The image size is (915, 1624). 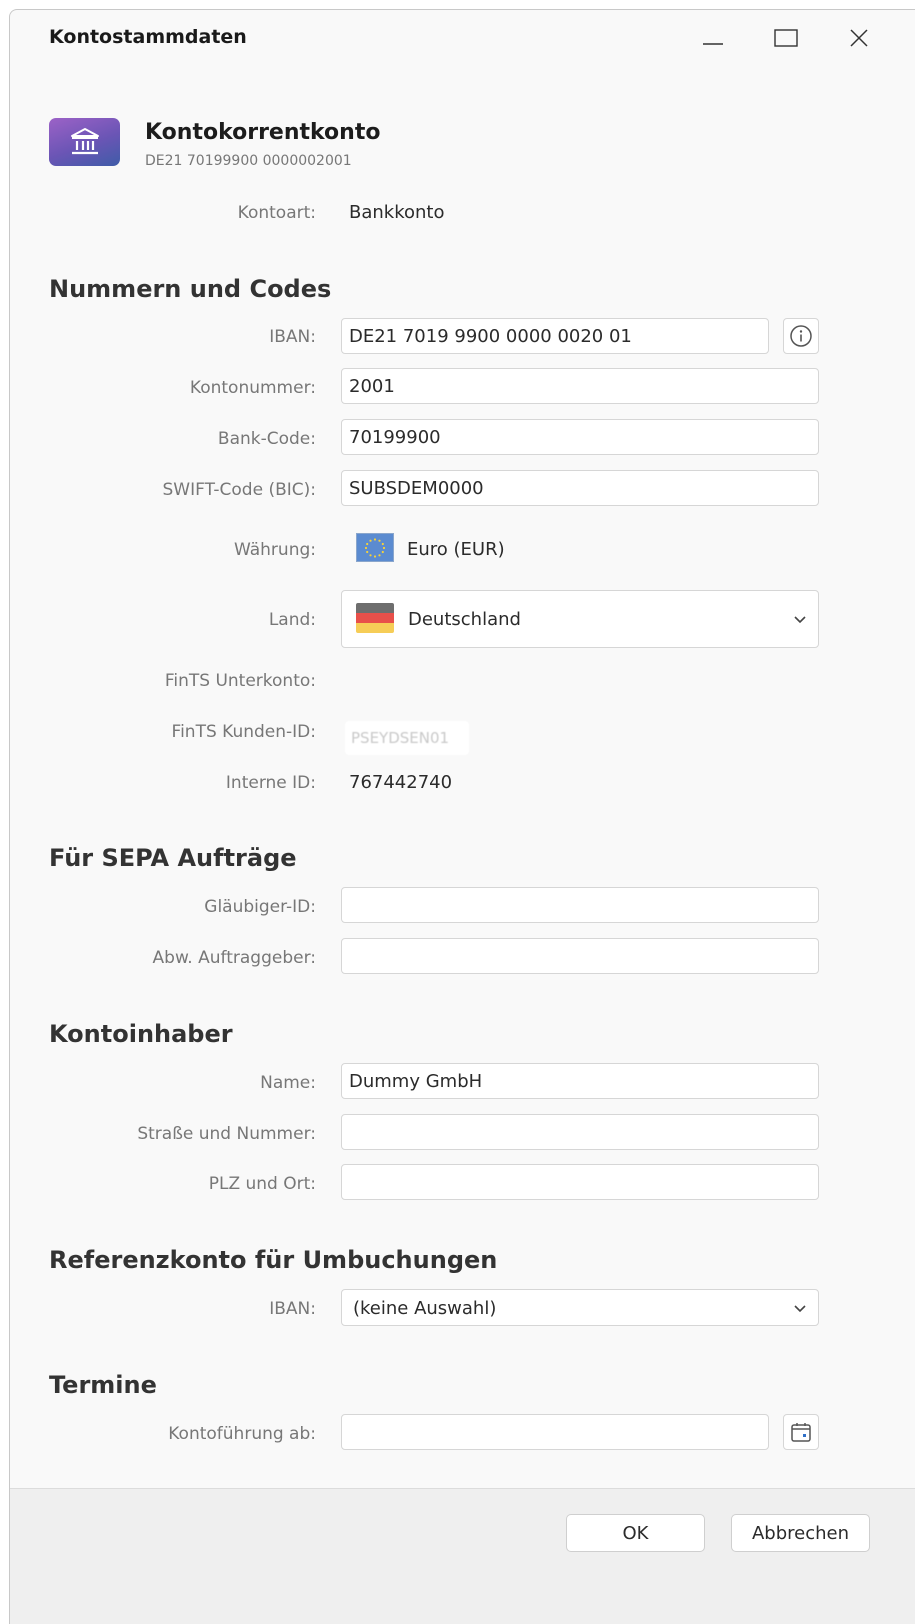 I want to click on reference-iban-value: (keine Auswahl), so click(x=425, y=1308).